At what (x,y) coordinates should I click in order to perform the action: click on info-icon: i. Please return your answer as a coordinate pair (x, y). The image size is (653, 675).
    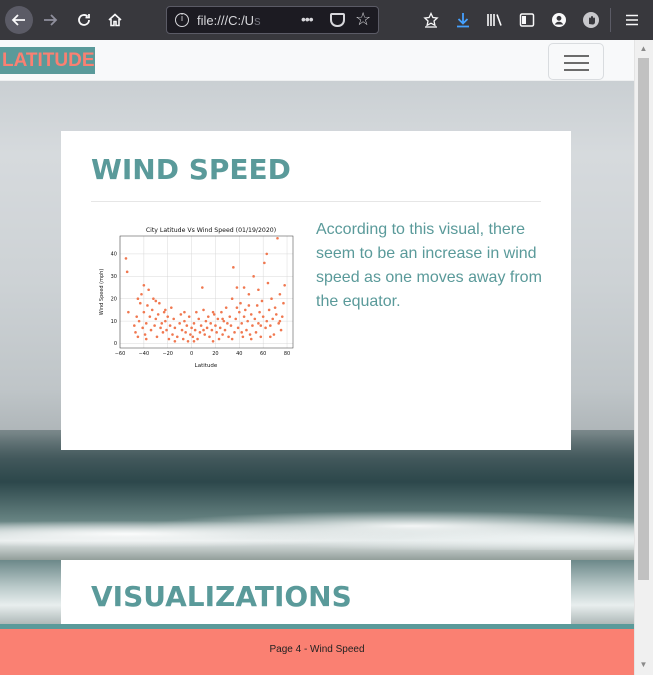
    Looking at the image, I should click on (182, 20).